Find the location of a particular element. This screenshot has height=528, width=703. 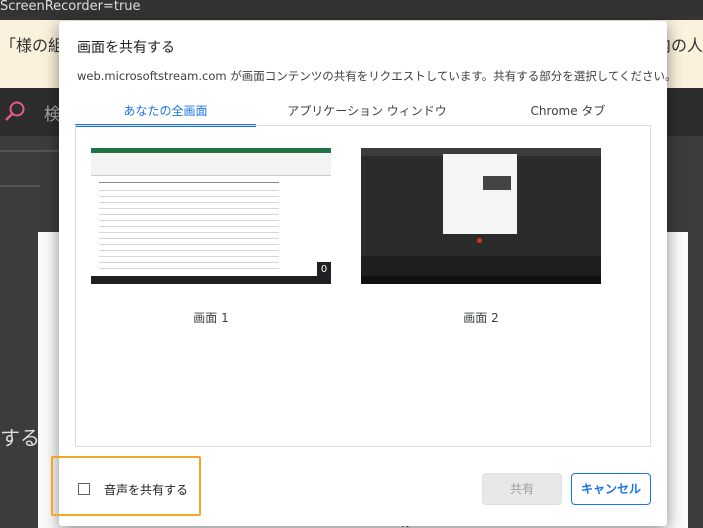

record-icon is located at coordinates (479, 240).